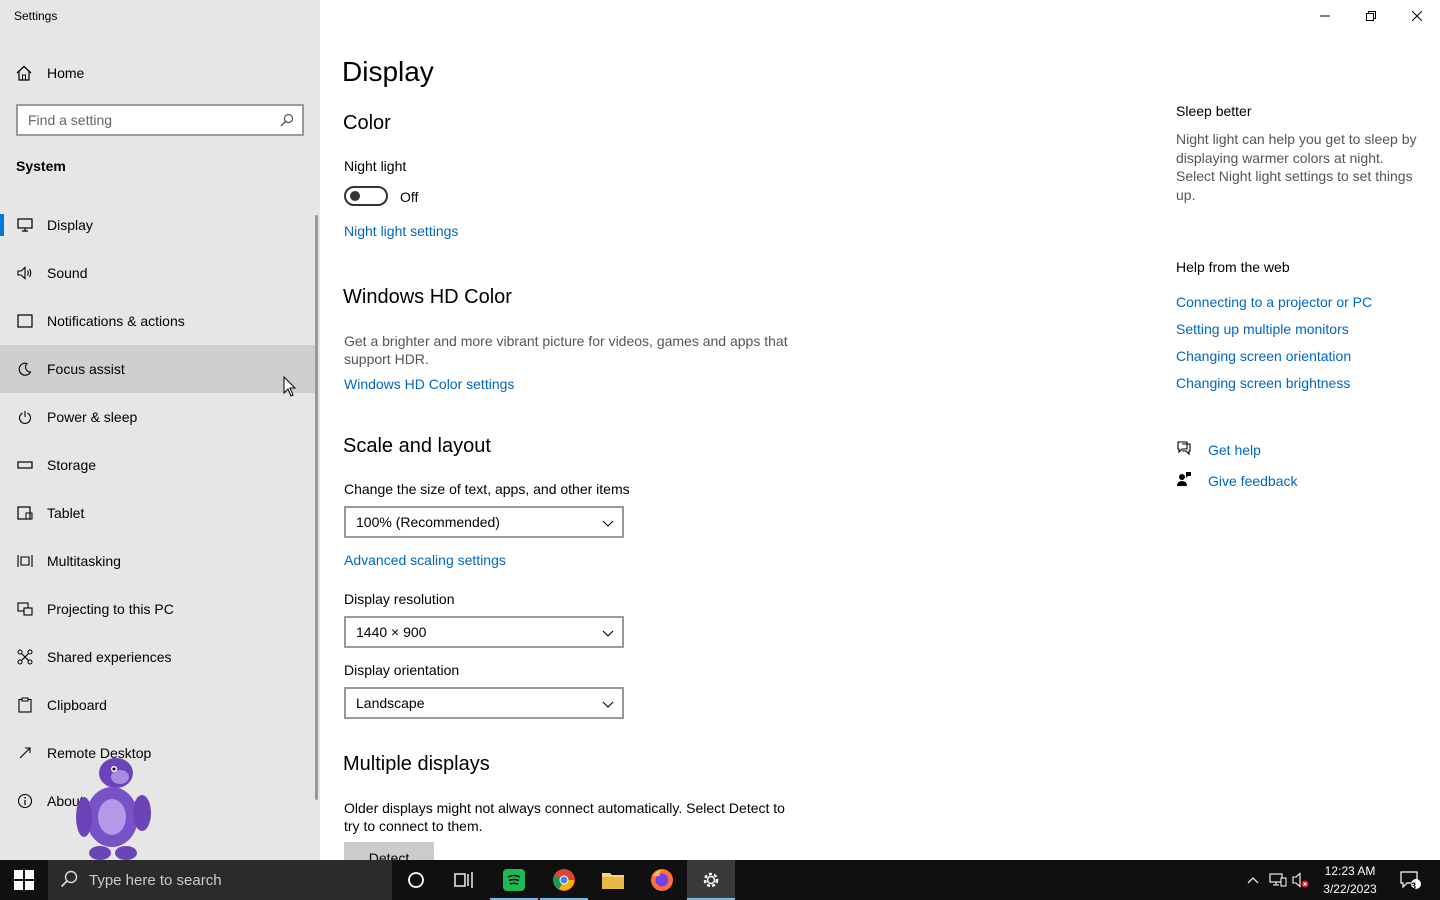 Image resolution: width=1440 pixels, height=900 pixels. Describe the element at coordinates (484, 632) in the screenshot. I see `resolution-dropdown: 1440 × 900` at that location.